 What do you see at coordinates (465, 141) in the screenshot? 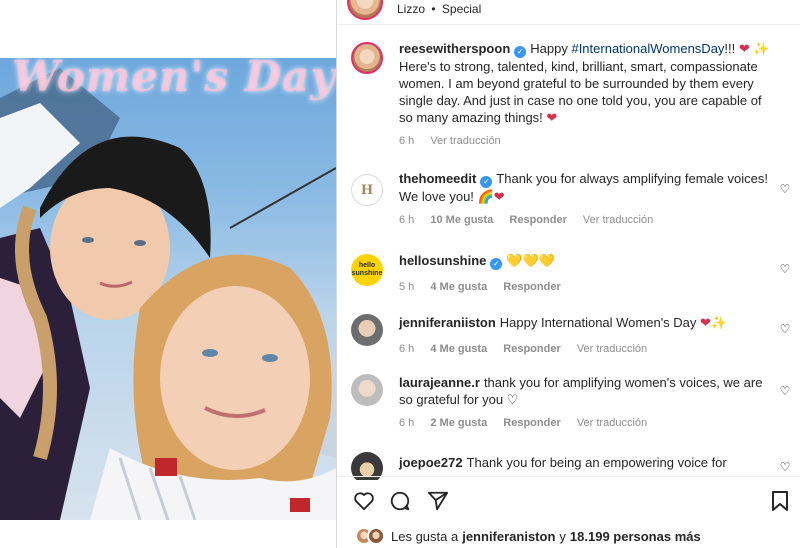
I see `caption-translate-link: Ver traducción` at bounding box center [465, 141].